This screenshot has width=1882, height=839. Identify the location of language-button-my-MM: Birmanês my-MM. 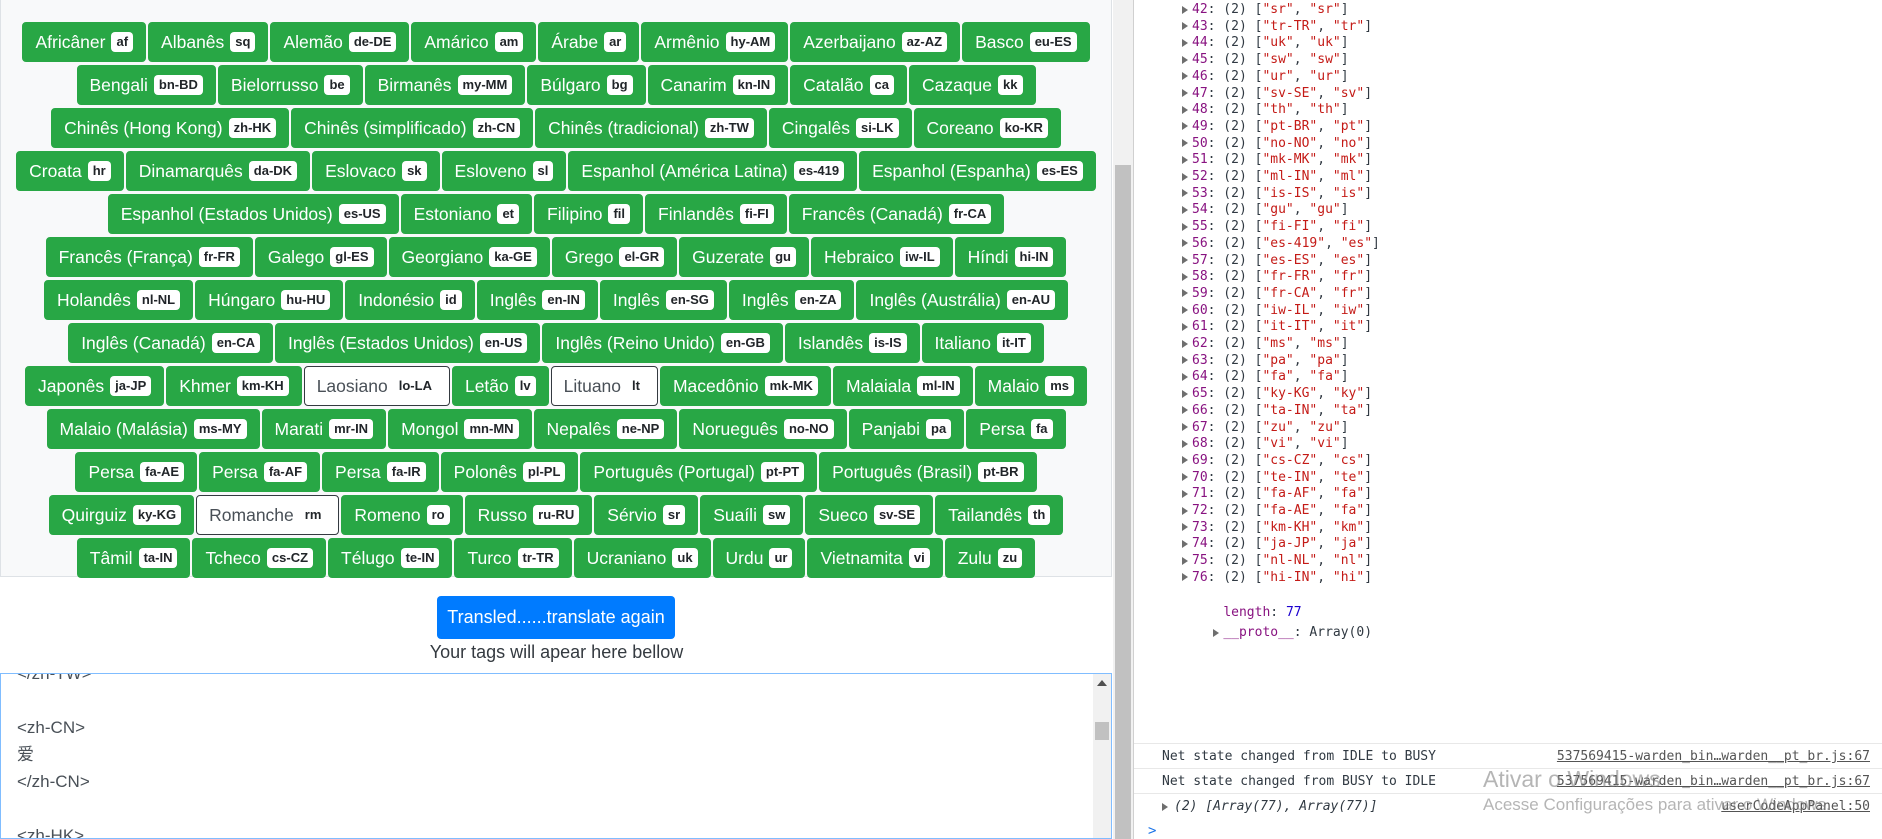
(445, 85).